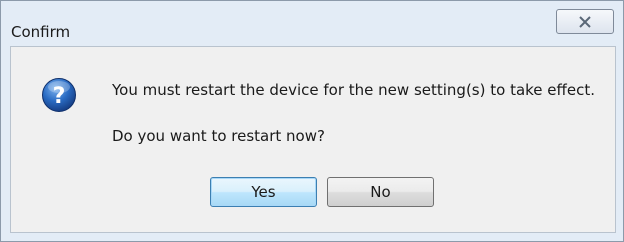  I want to click on close-button, so click(585, 21).